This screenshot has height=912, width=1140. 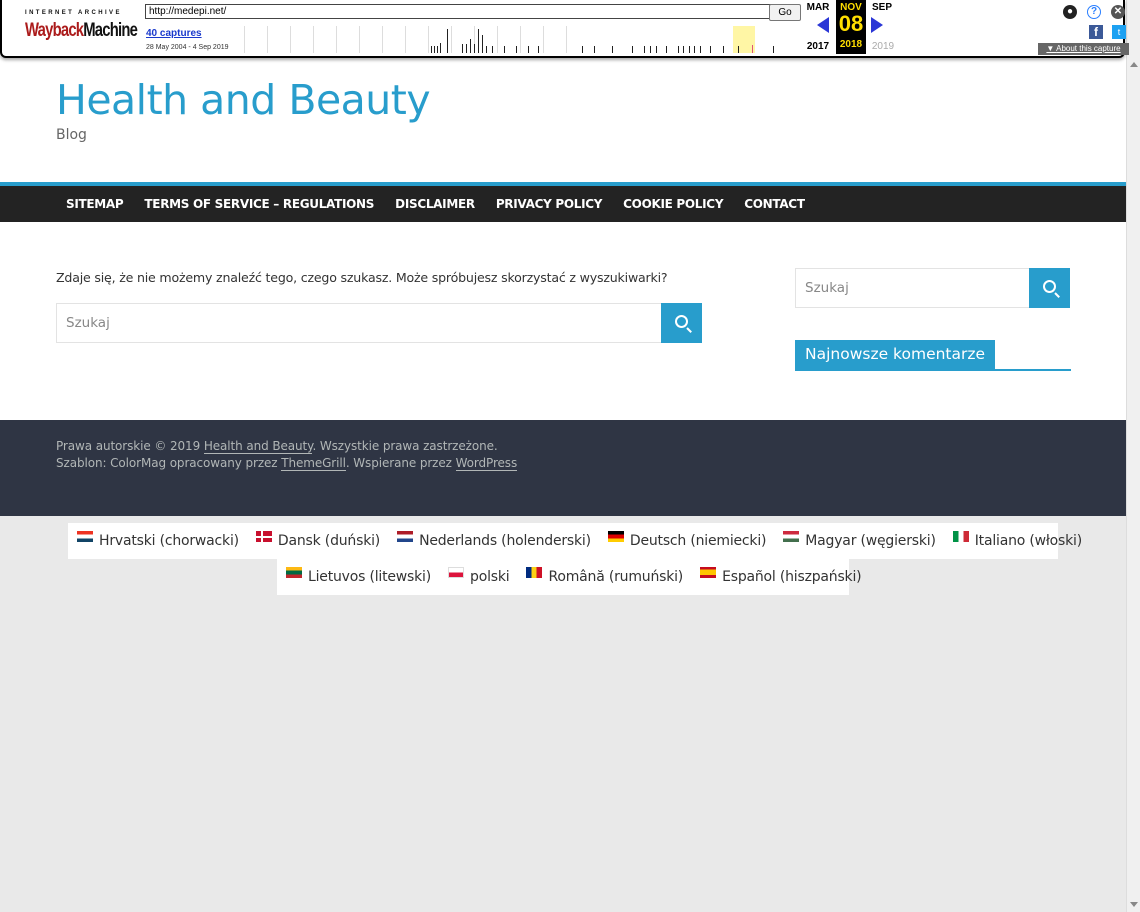 I want to click on lithuania-flag-icon, so click(x=294, y=572).